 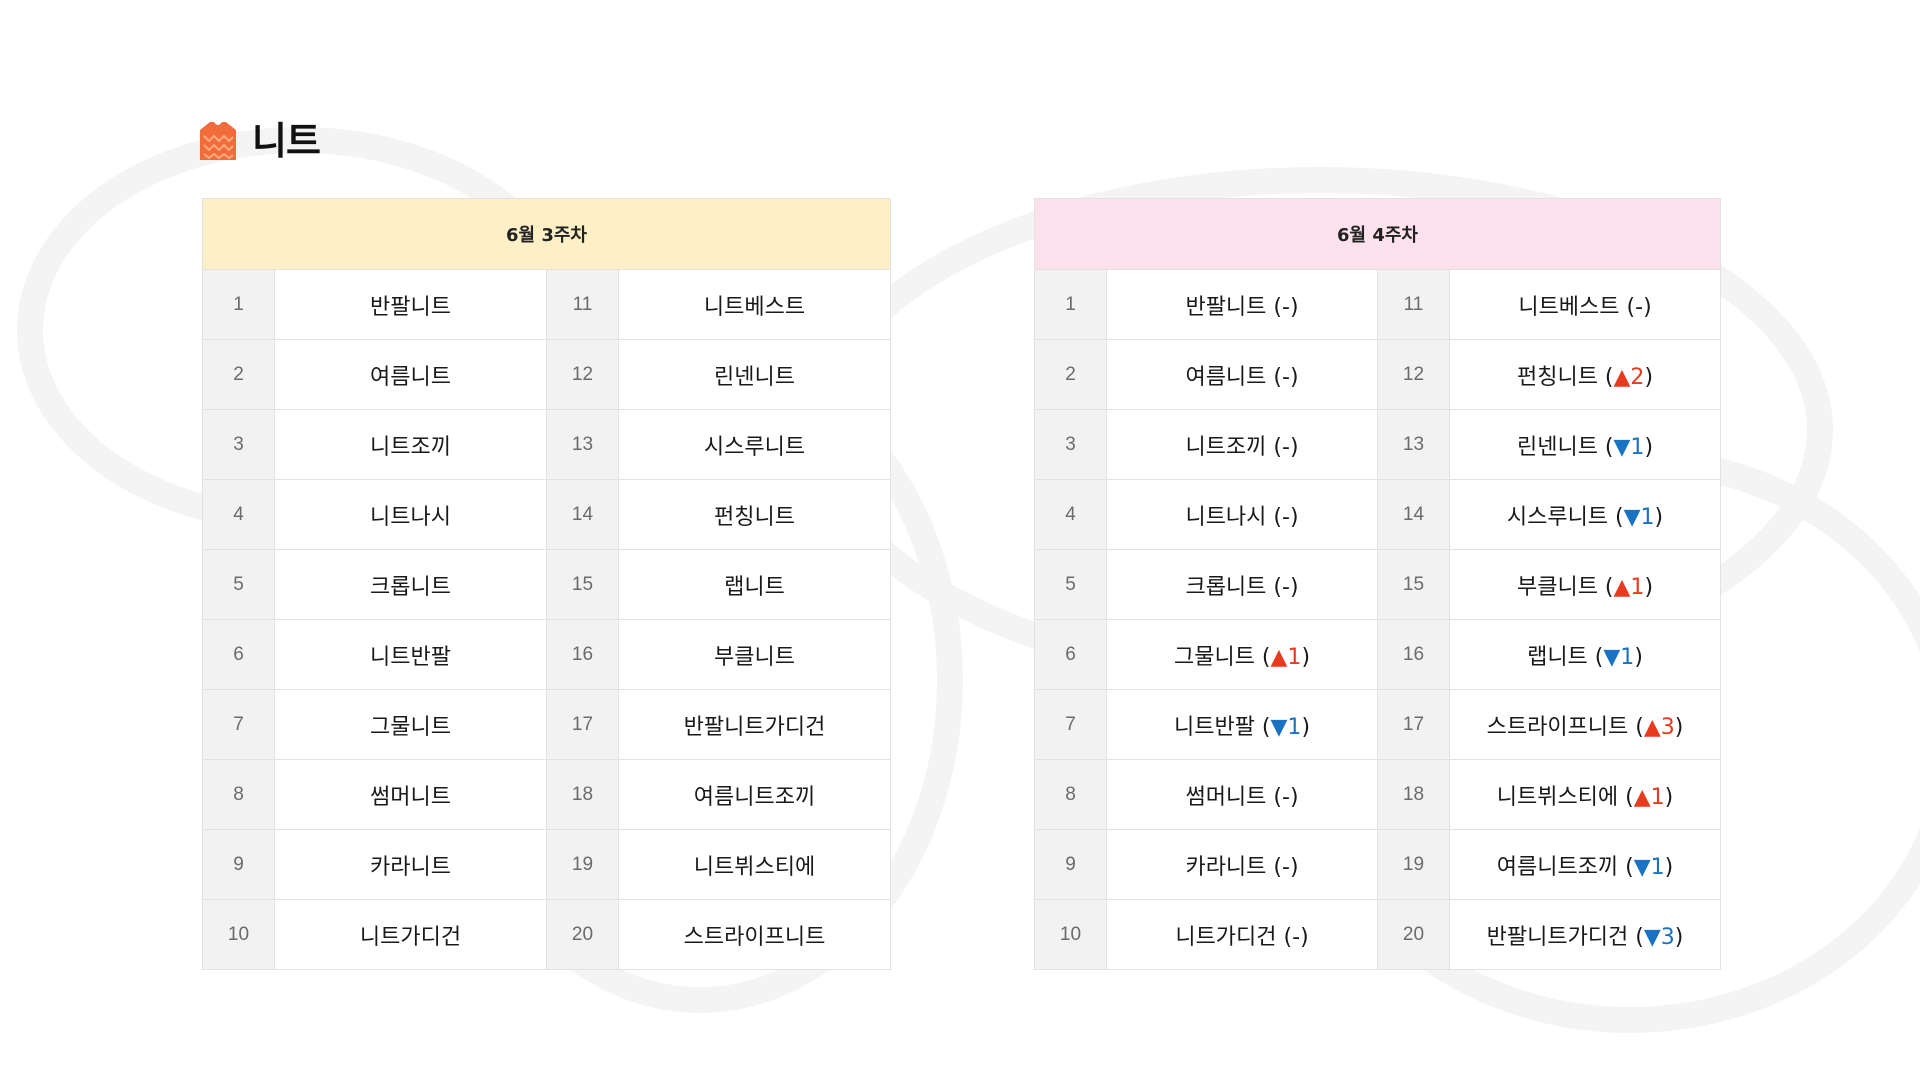 I want to click on keyword-cell: 크롭니트, so click(x=410, y=584).